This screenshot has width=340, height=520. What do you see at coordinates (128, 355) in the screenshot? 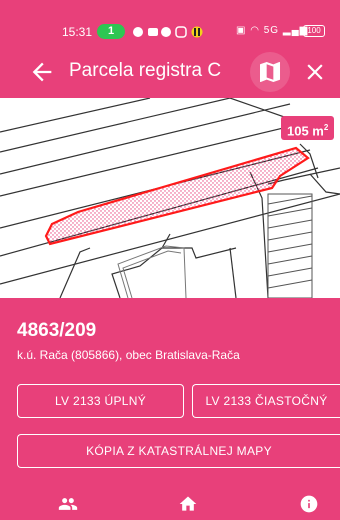
I see `parcel-location: k.ú. Rača (805866), obec Bratislava-Rača` at bounding box center [128, 355].